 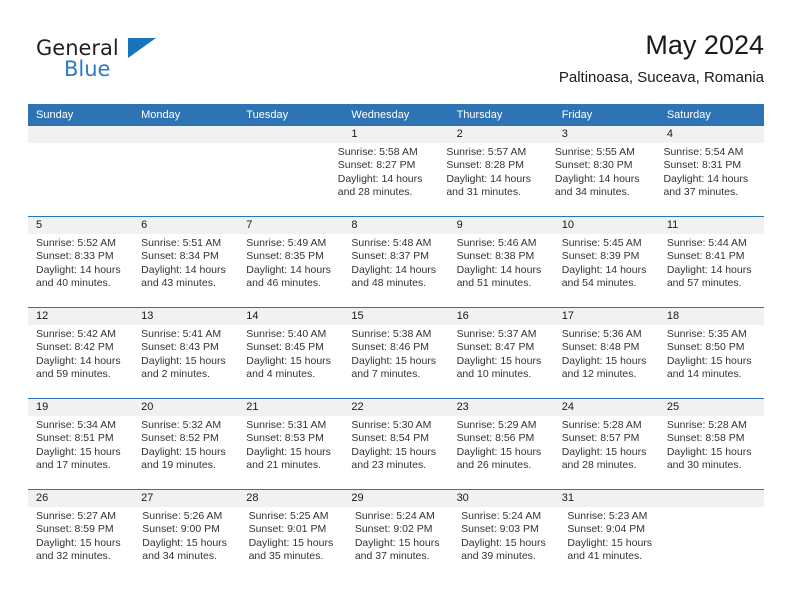 I want to click on day-number: 31, so click(x=606, y=498).